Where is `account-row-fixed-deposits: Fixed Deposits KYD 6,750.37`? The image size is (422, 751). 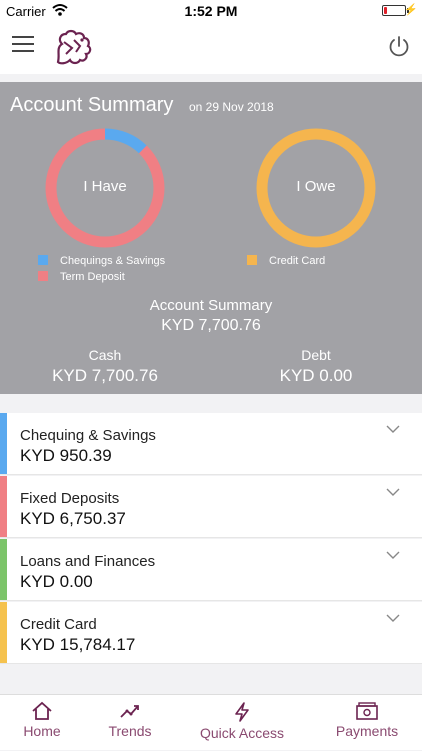 account-row-fixed-deposits: Fixed Deposits KYD 6,750.37 is located at coordinates (211, 507).